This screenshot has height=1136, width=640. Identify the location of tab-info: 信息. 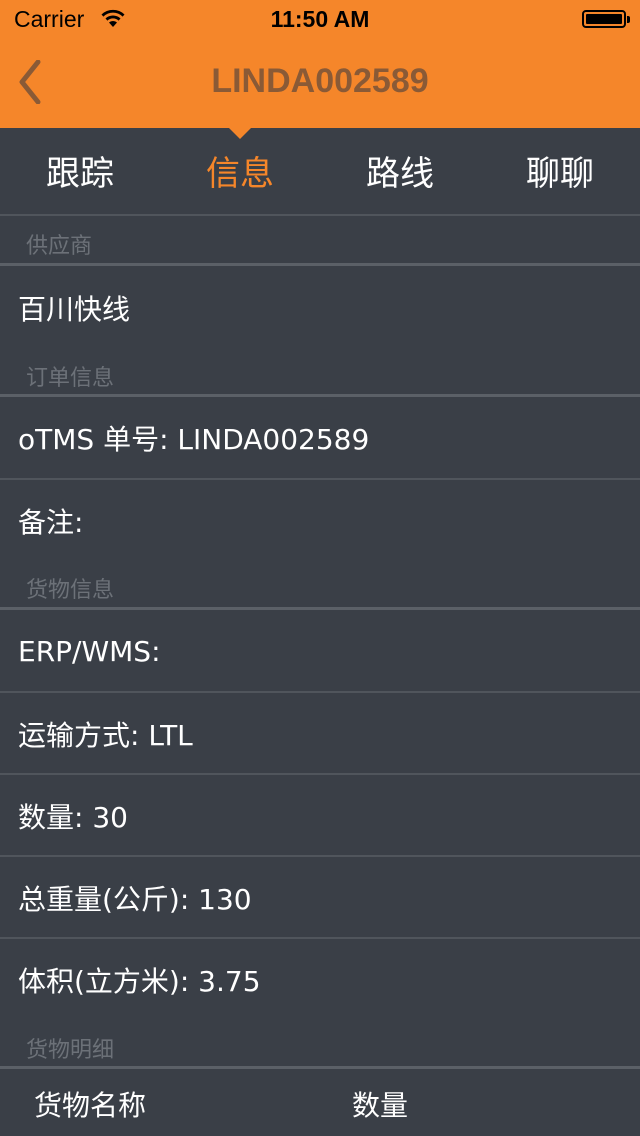
(240, 170).